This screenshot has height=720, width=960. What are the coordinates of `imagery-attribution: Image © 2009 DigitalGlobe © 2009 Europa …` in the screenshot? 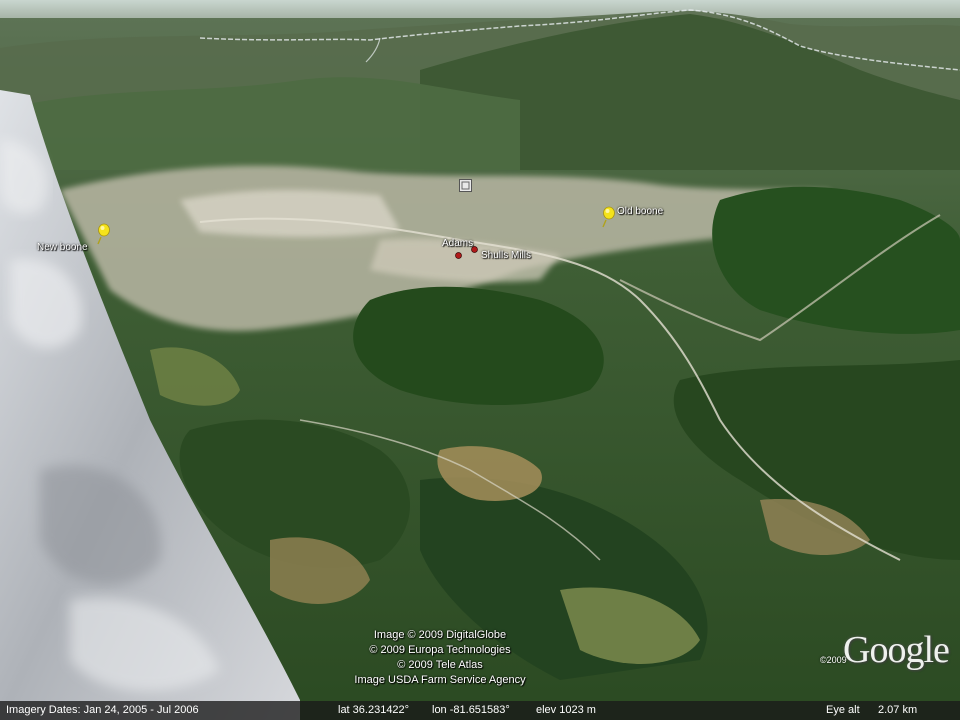 It's located at (440, 658).